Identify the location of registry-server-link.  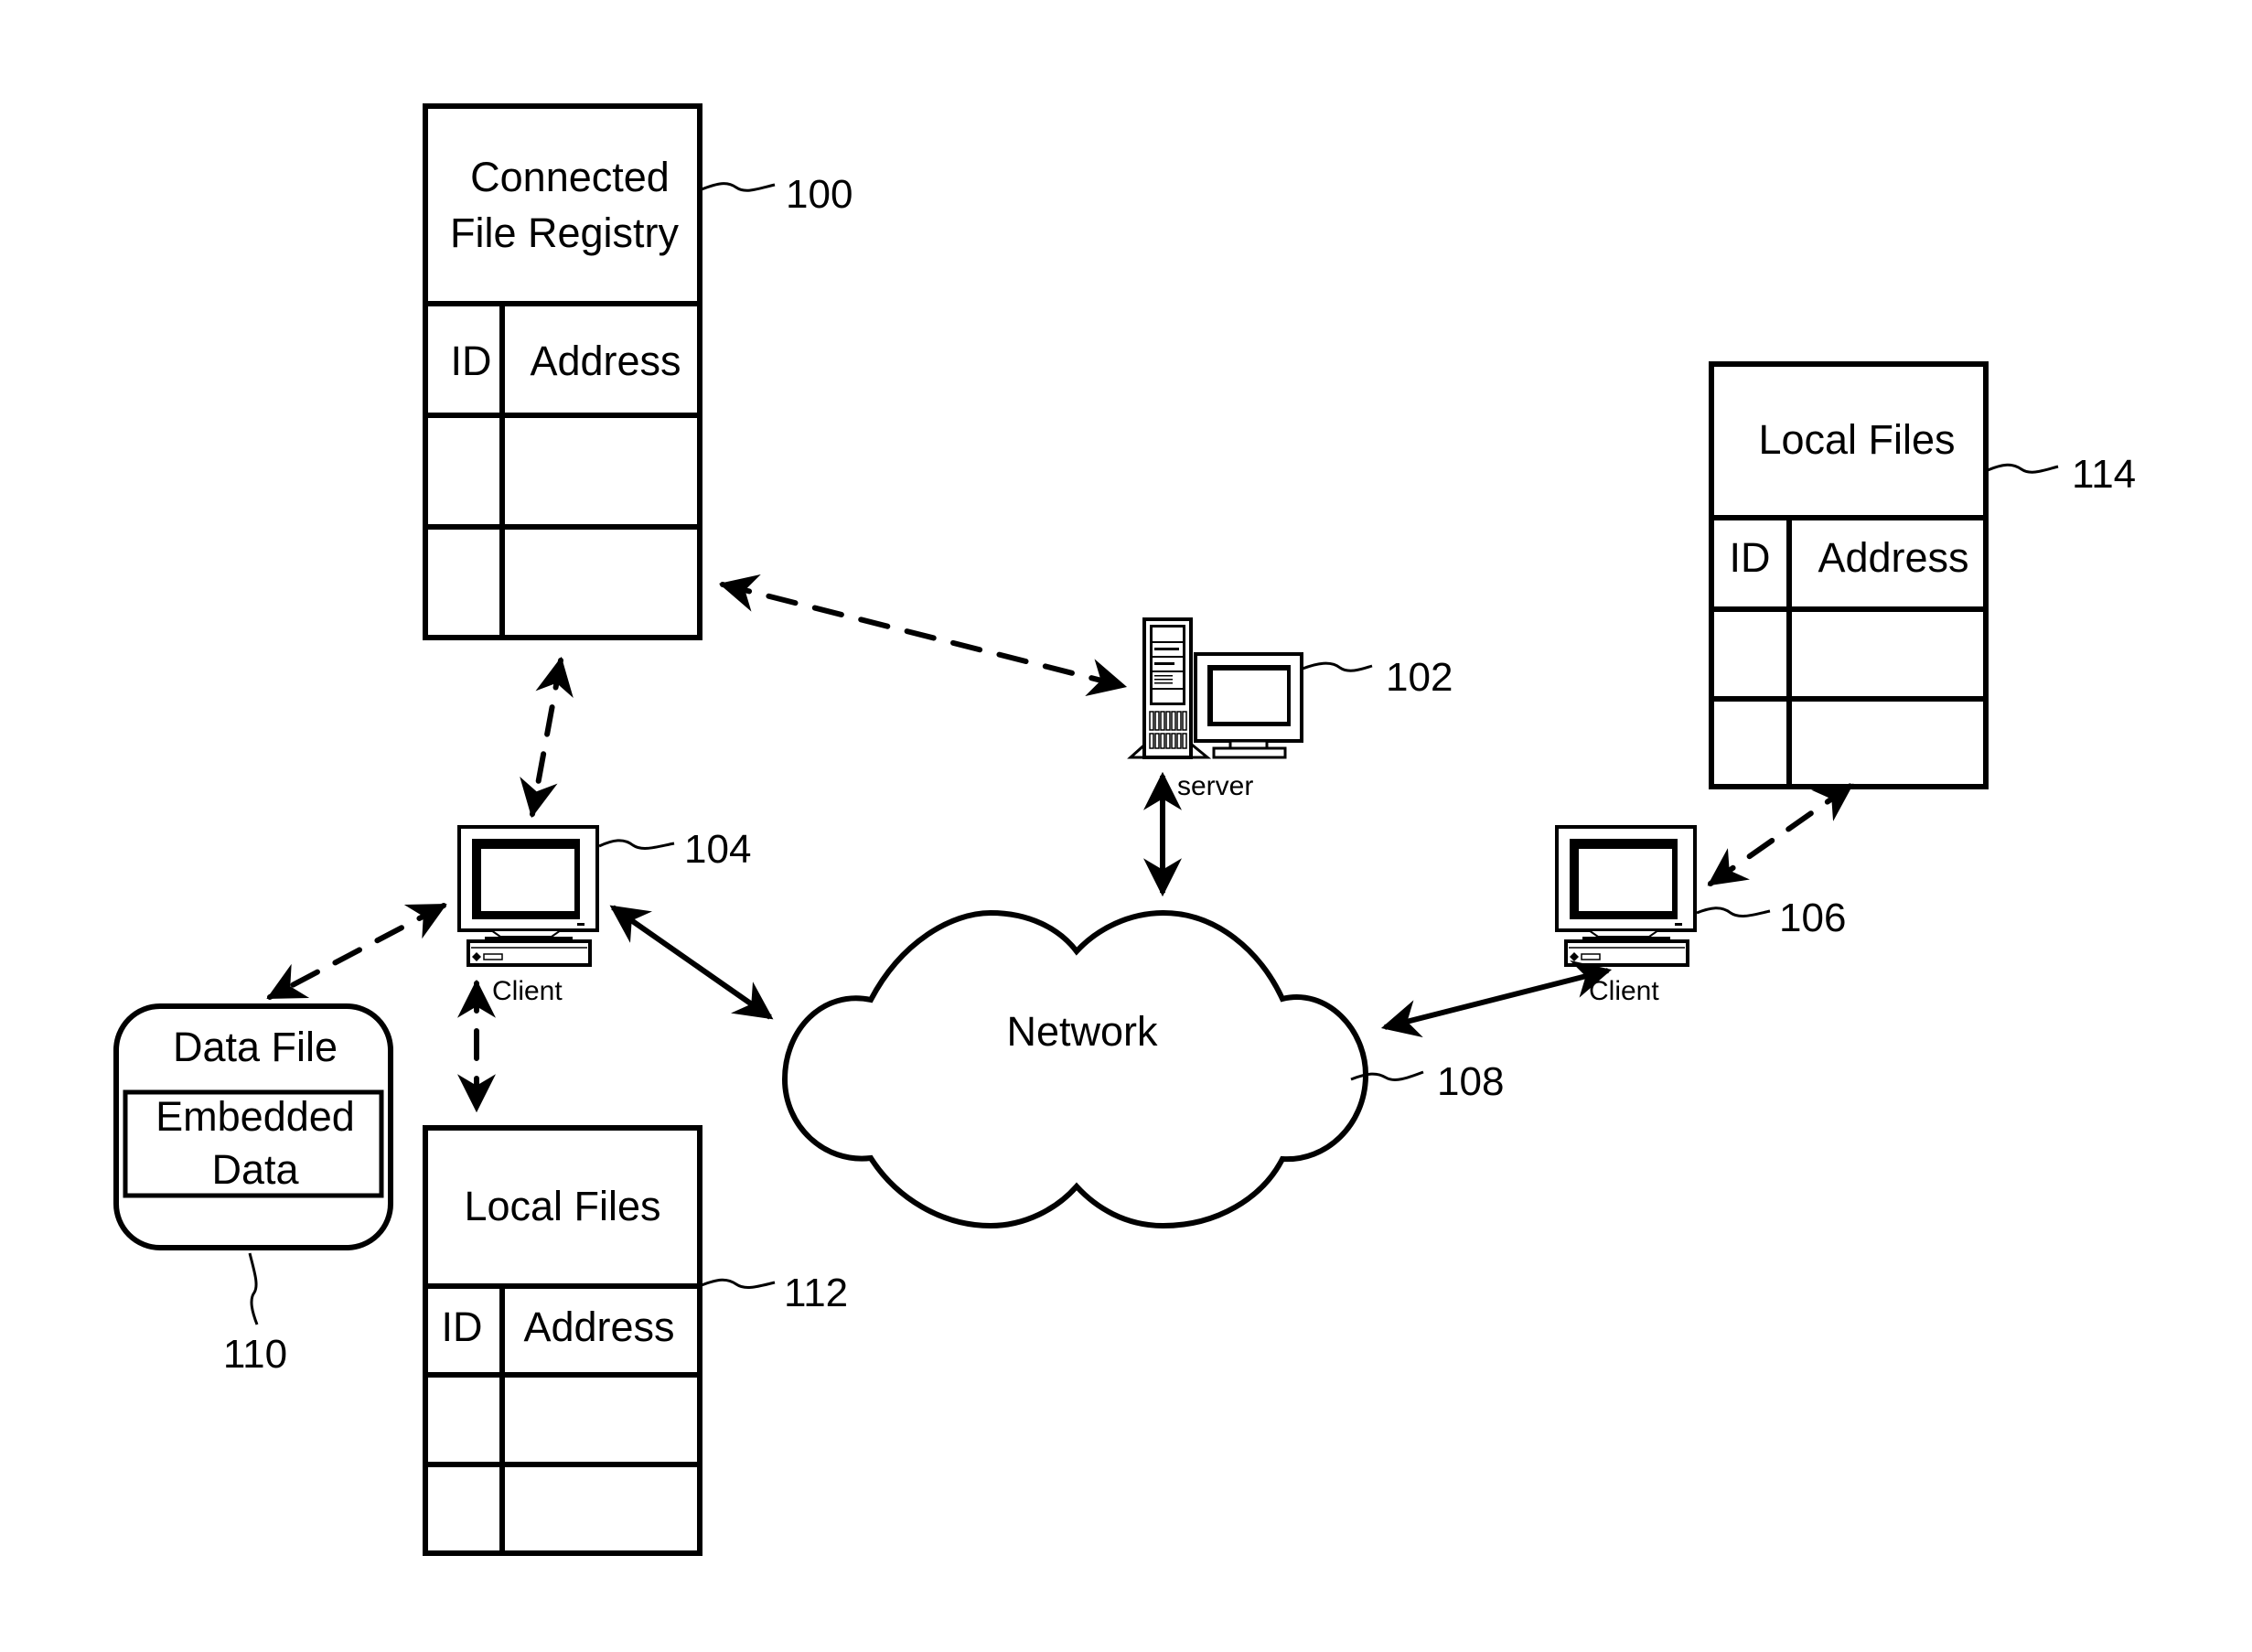
(923, 635).